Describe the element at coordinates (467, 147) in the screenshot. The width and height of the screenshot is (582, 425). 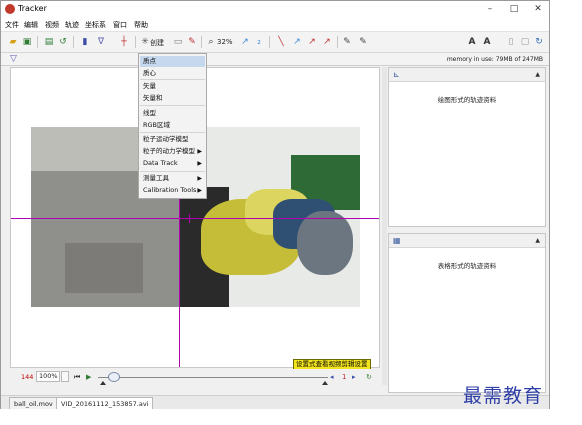
I see `plot-panel: ⊾ ▲ 绘图形式的轨迹资料` at that location.